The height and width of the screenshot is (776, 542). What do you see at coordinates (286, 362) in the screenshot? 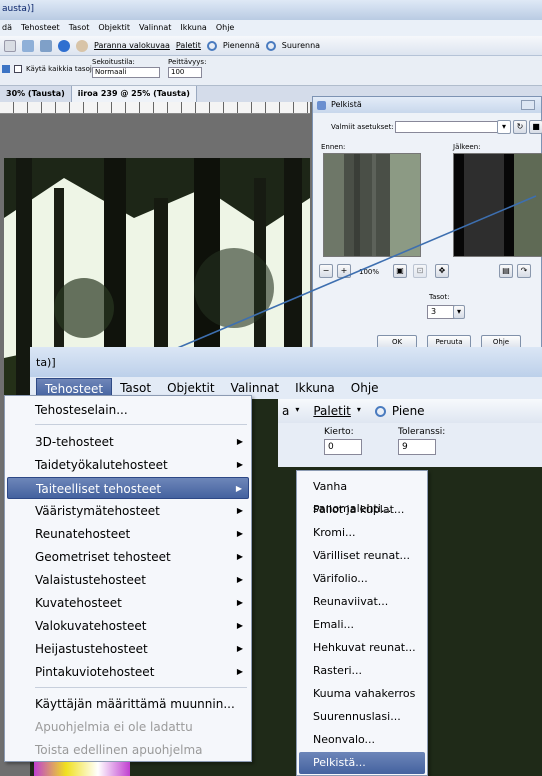
I see `fg-window-titlebar: ta)]` at bounding box center [286, 362].